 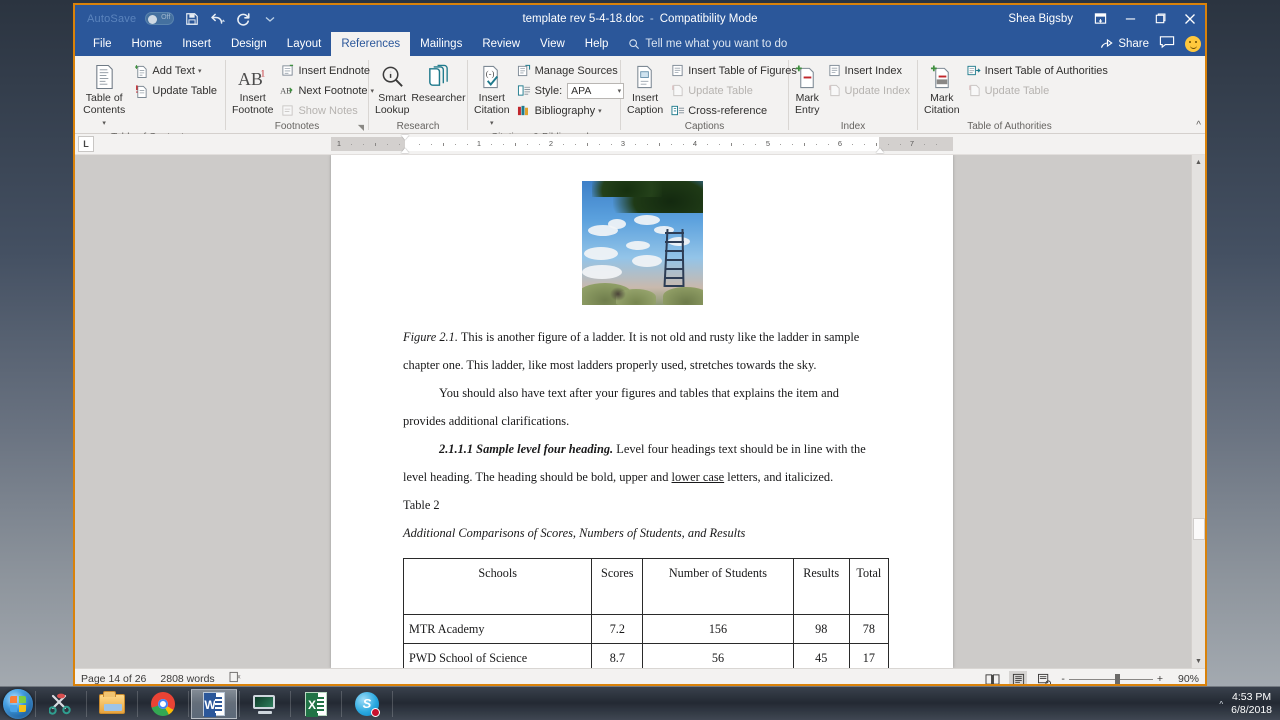 I want to click on smart-lookup-button: Smart Lookup, so click(x=392, y=89).